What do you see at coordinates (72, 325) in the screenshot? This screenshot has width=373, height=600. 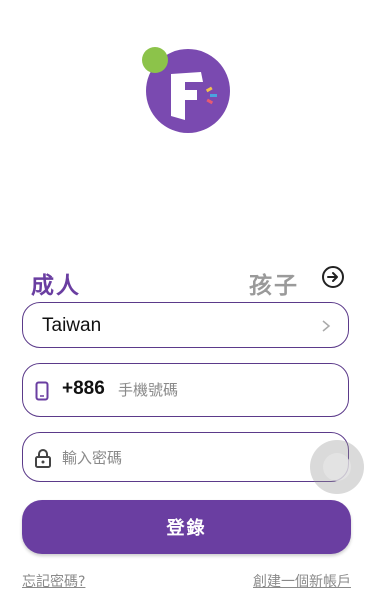 I see `country-value: Taiwan` at bounding box center [72, 325].